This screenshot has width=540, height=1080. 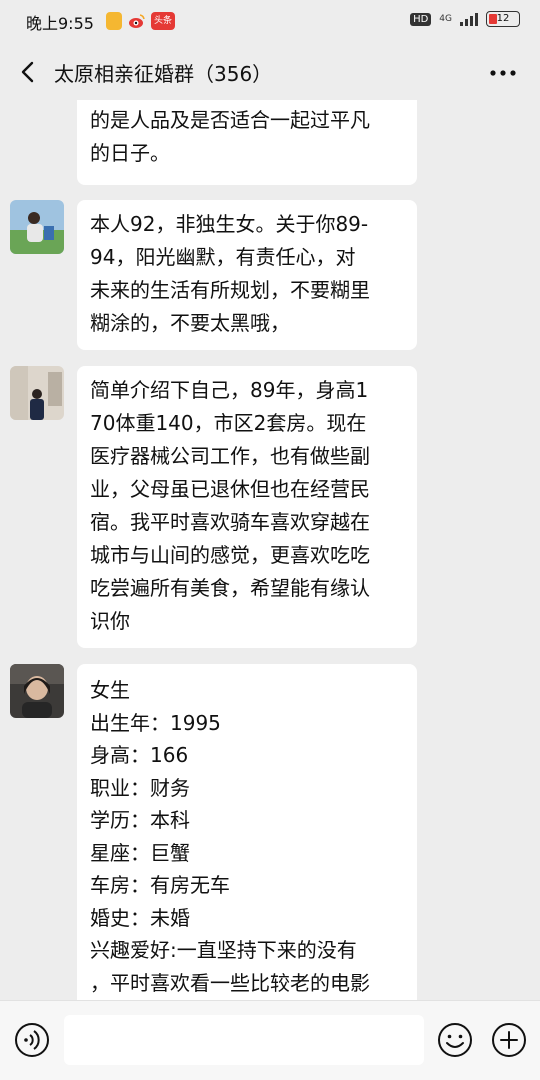 What do you see at coordinates (130, 153) in the screenshot?
I see `message-text: 的日子。` at bounding box center [130, 153].